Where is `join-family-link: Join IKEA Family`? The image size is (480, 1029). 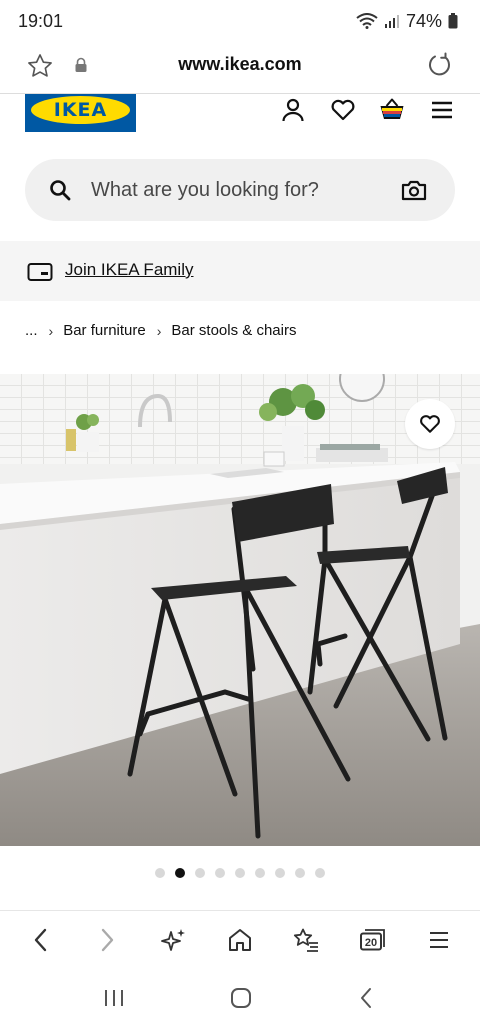 join-family-link: Join IKEA Family is located at coordinates (129, 270).